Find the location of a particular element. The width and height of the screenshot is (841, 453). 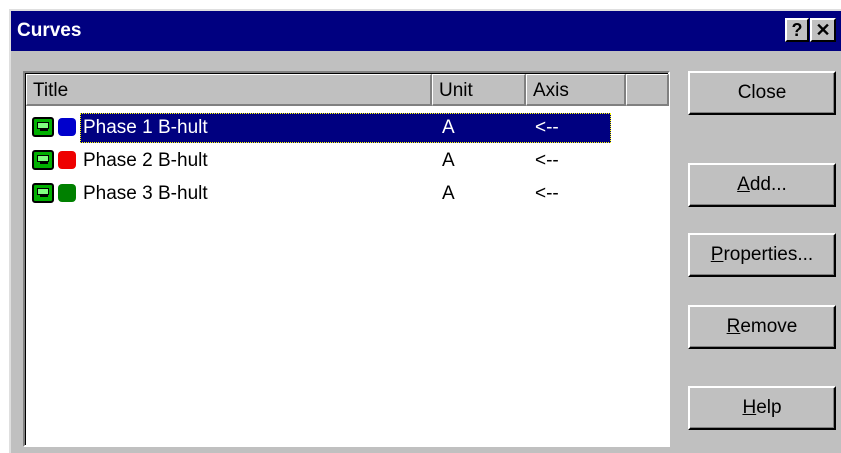

help-button-label: elp is located at coordinates (769, 407).